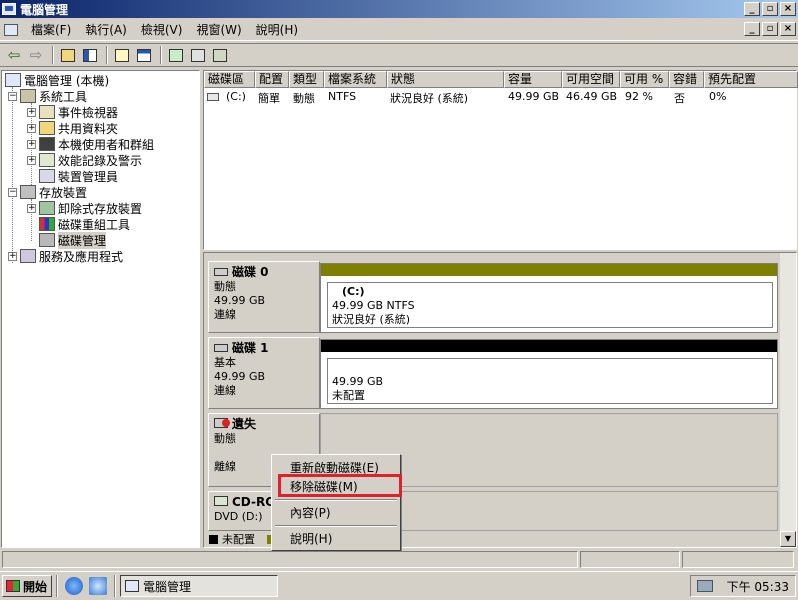 The height and width of the screenshot is (600, 798). I want to click on back-button: ⇦, so click(14, 55).